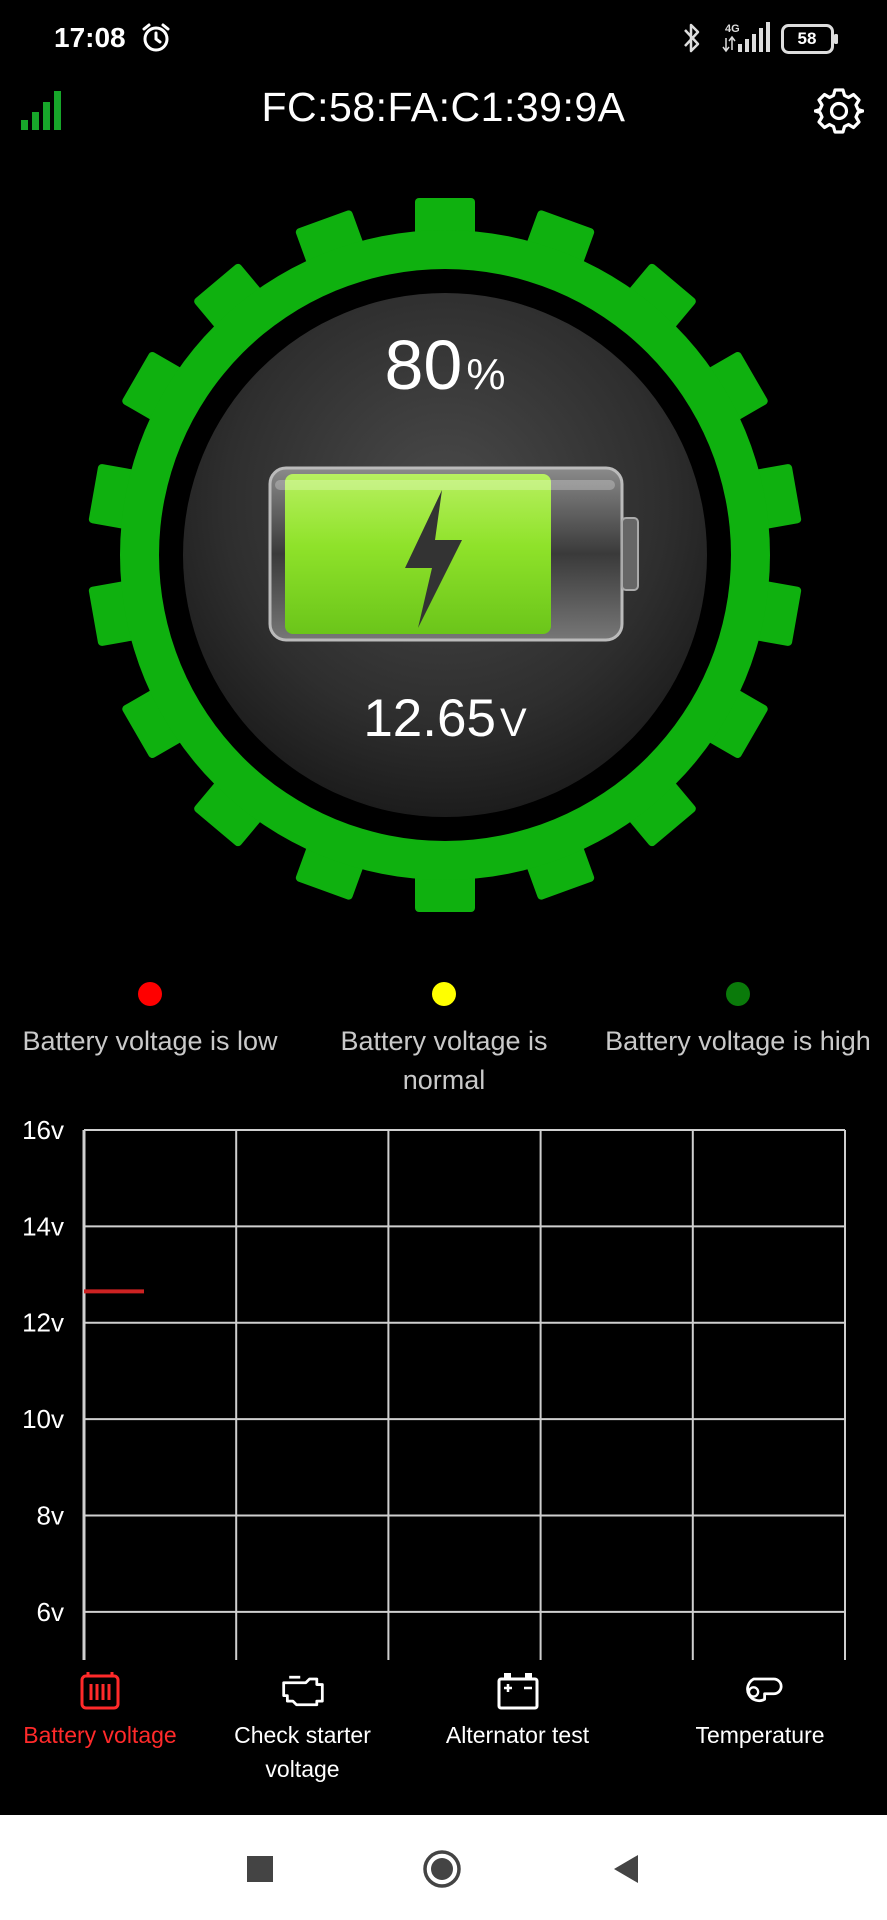  I want to click on engine-icon, so click(302, 1691).